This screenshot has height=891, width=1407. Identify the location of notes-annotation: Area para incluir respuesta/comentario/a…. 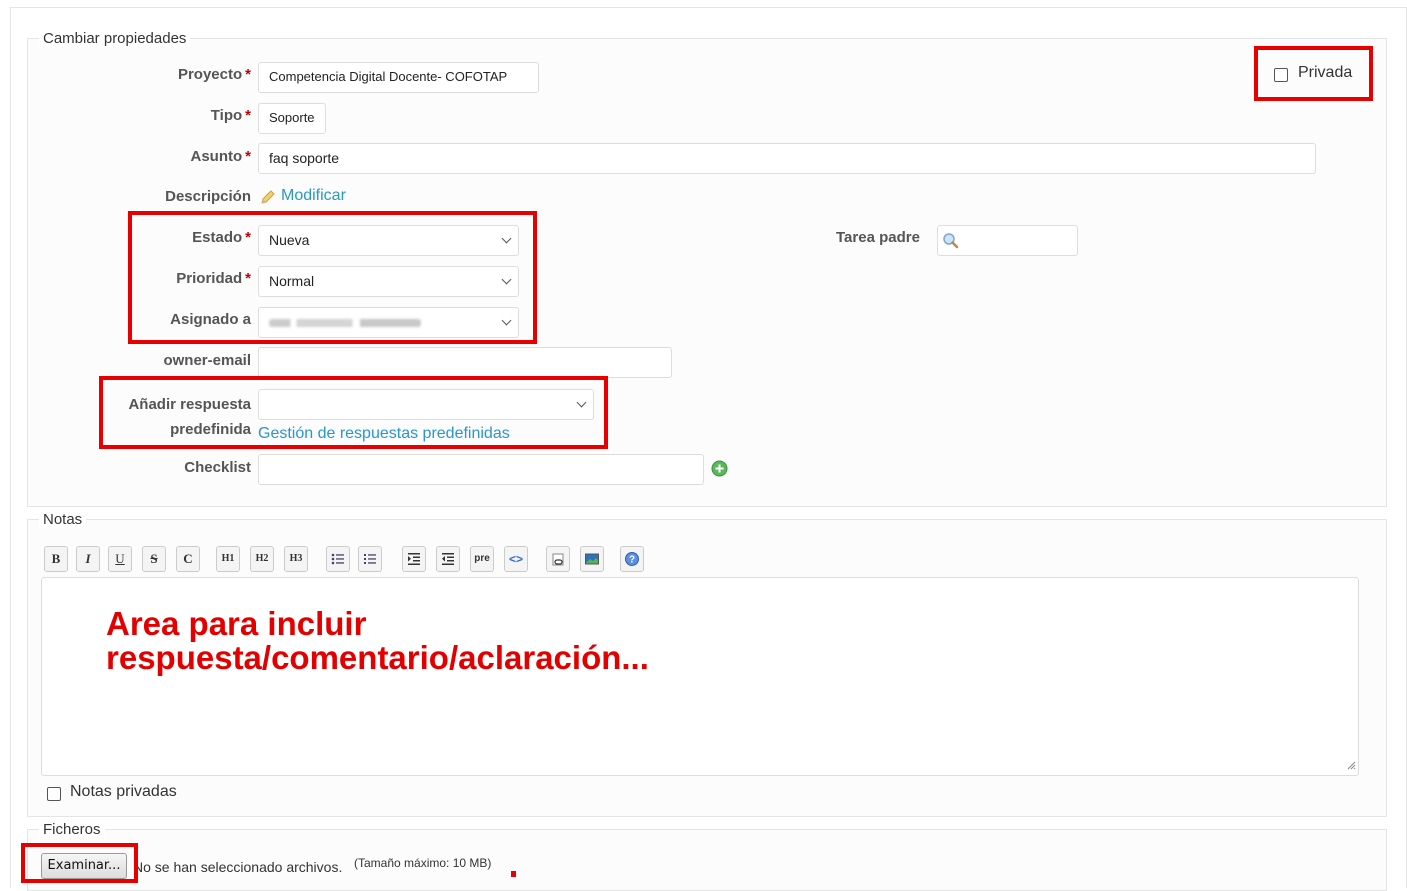
(377, 640).